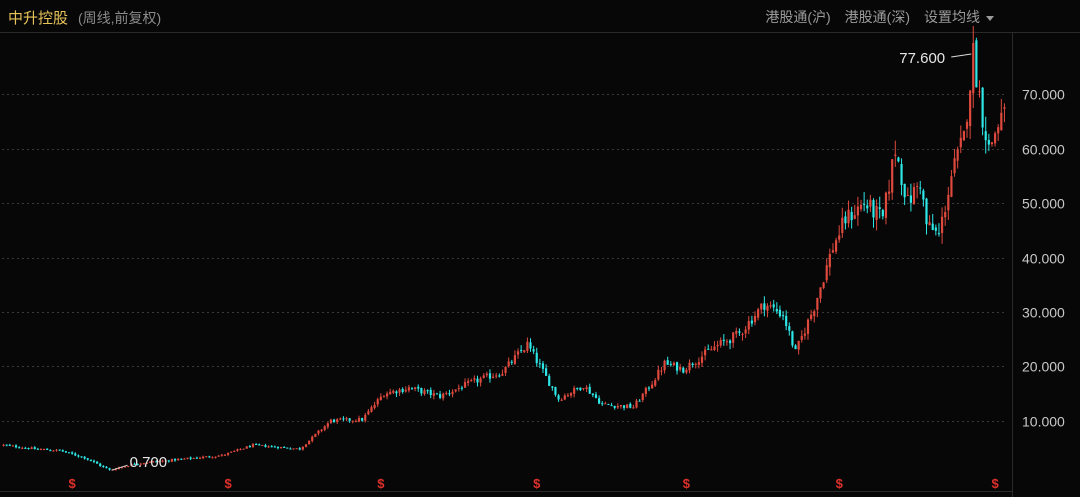 Image resolution: width=1080 pixels, height=497 pixels. I want to click on dividend-marker-icon: $, so click(228, 483).